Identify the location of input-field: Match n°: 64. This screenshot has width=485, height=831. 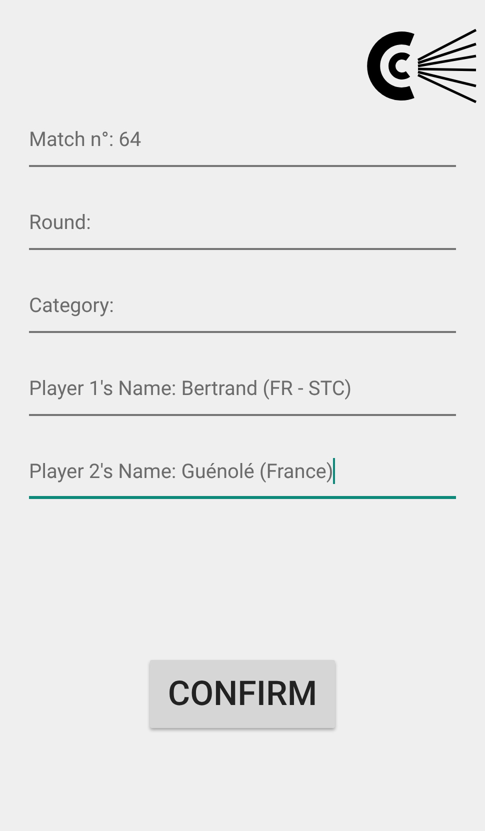
(242, 140).